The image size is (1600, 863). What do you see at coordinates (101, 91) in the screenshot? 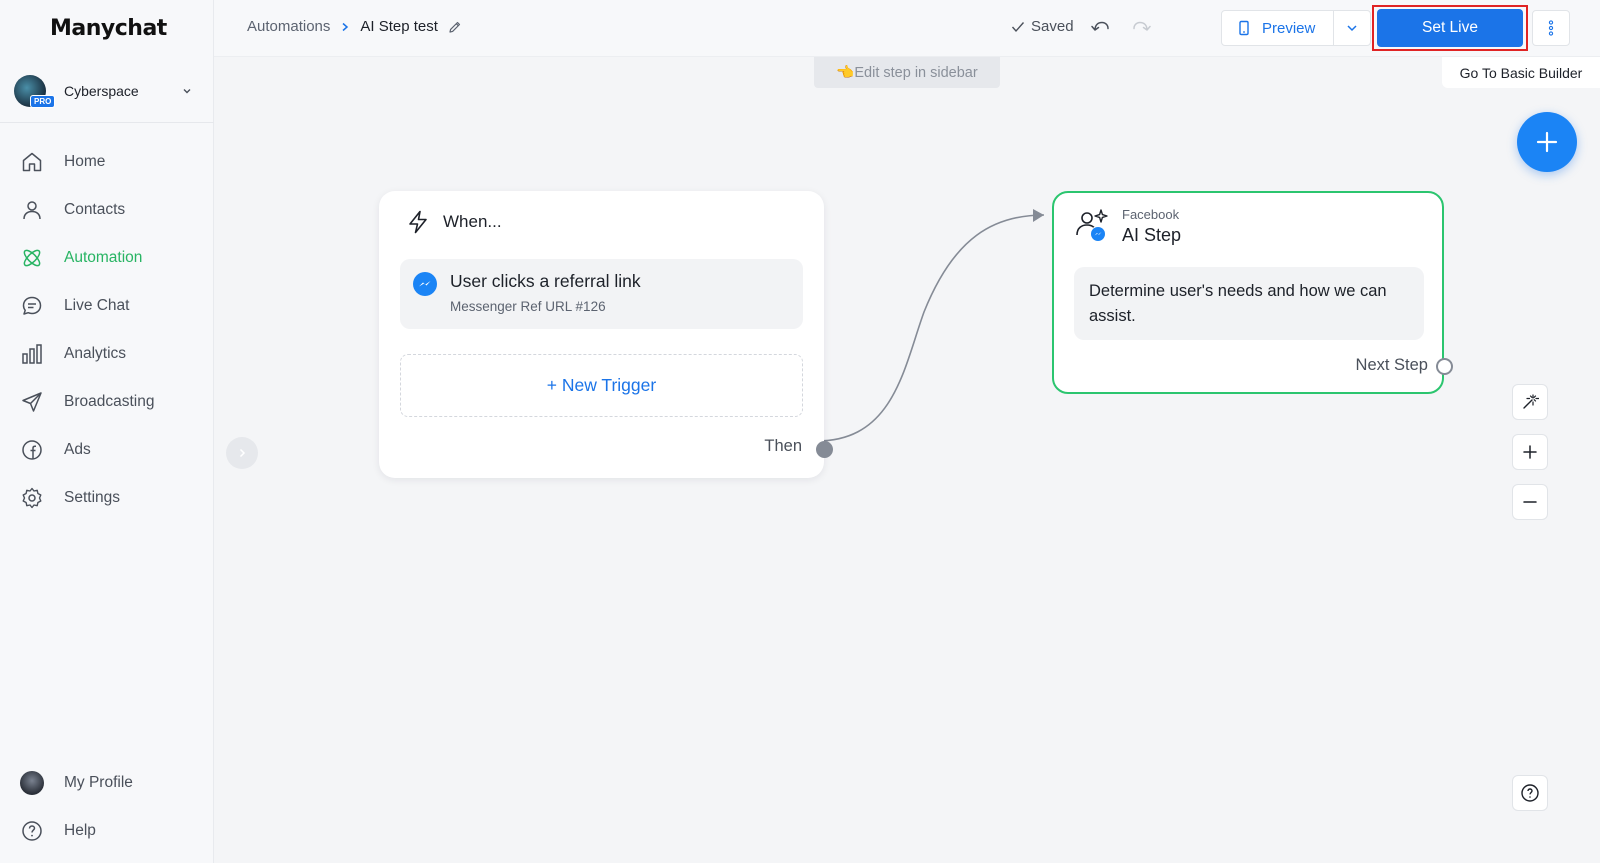
I see `account-name: Cyberspace` at bounding box center [101, 91].